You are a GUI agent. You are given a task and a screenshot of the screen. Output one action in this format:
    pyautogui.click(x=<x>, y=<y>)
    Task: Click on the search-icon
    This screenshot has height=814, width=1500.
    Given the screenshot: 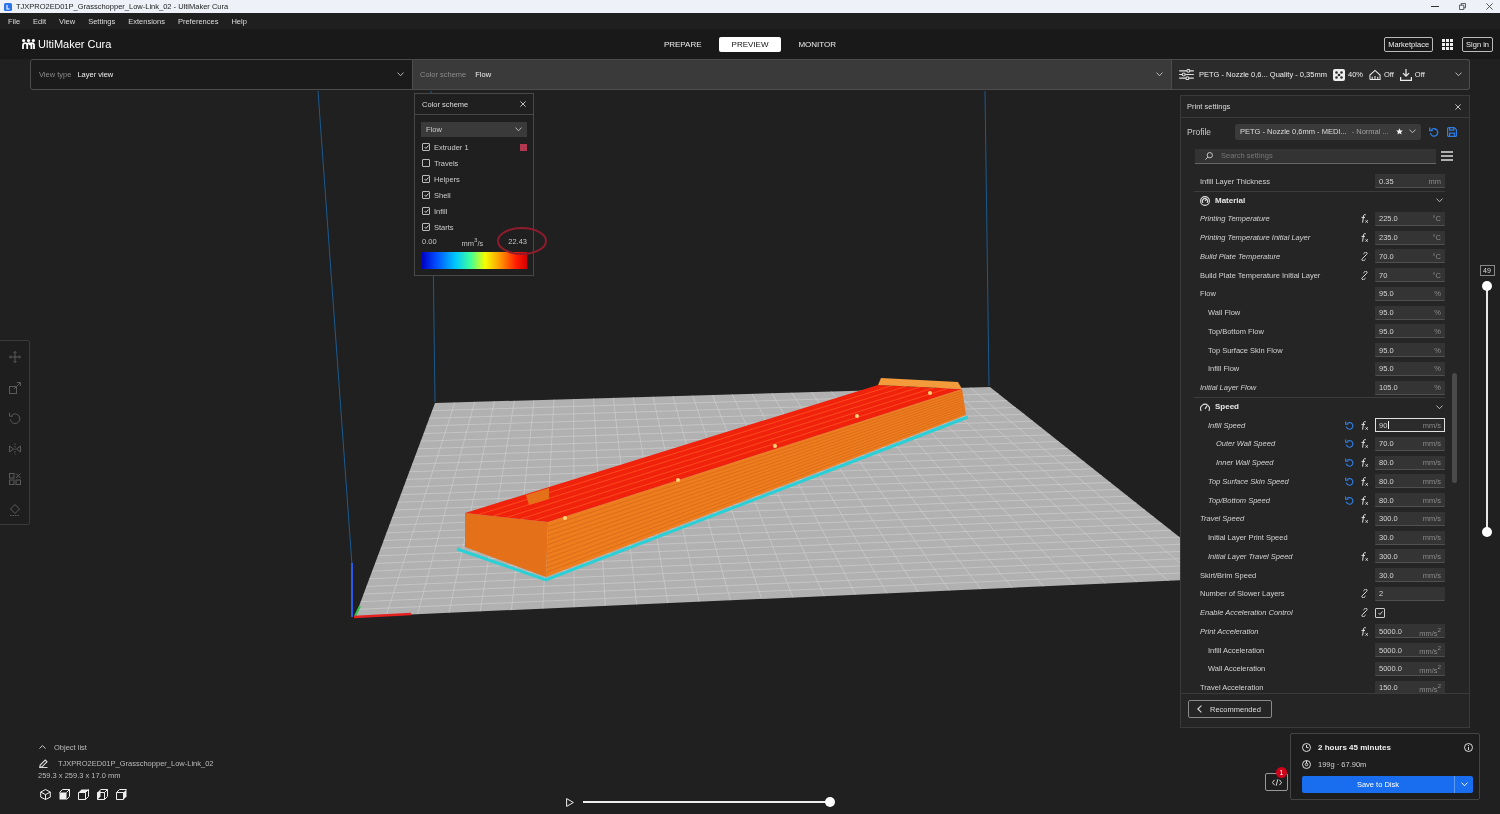 What is the action you would take?
    pyautogui.click(x=1209, y=155)
    